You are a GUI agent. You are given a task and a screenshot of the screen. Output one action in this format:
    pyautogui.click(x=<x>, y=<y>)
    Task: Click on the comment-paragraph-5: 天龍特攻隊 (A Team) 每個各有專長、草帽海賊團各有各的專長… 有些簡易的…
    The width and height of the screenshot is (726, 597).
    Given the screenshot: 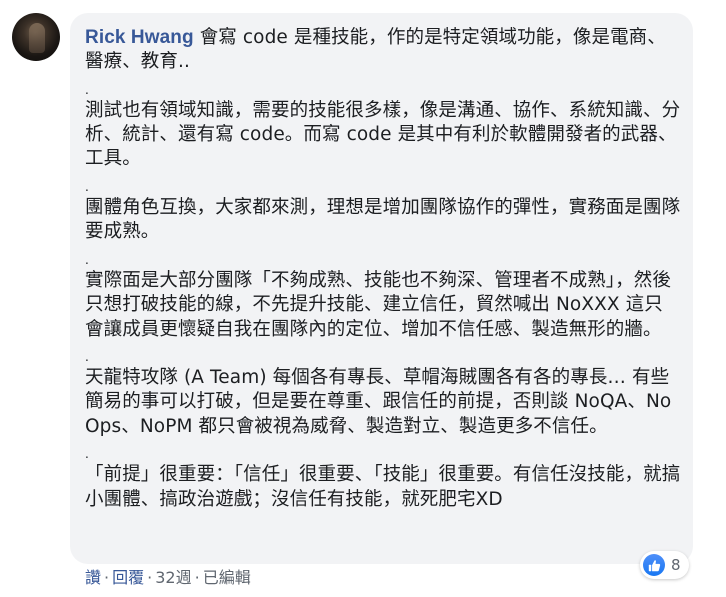 What is the action you would take?
    pyautogui.click(x=378, y=402)
    